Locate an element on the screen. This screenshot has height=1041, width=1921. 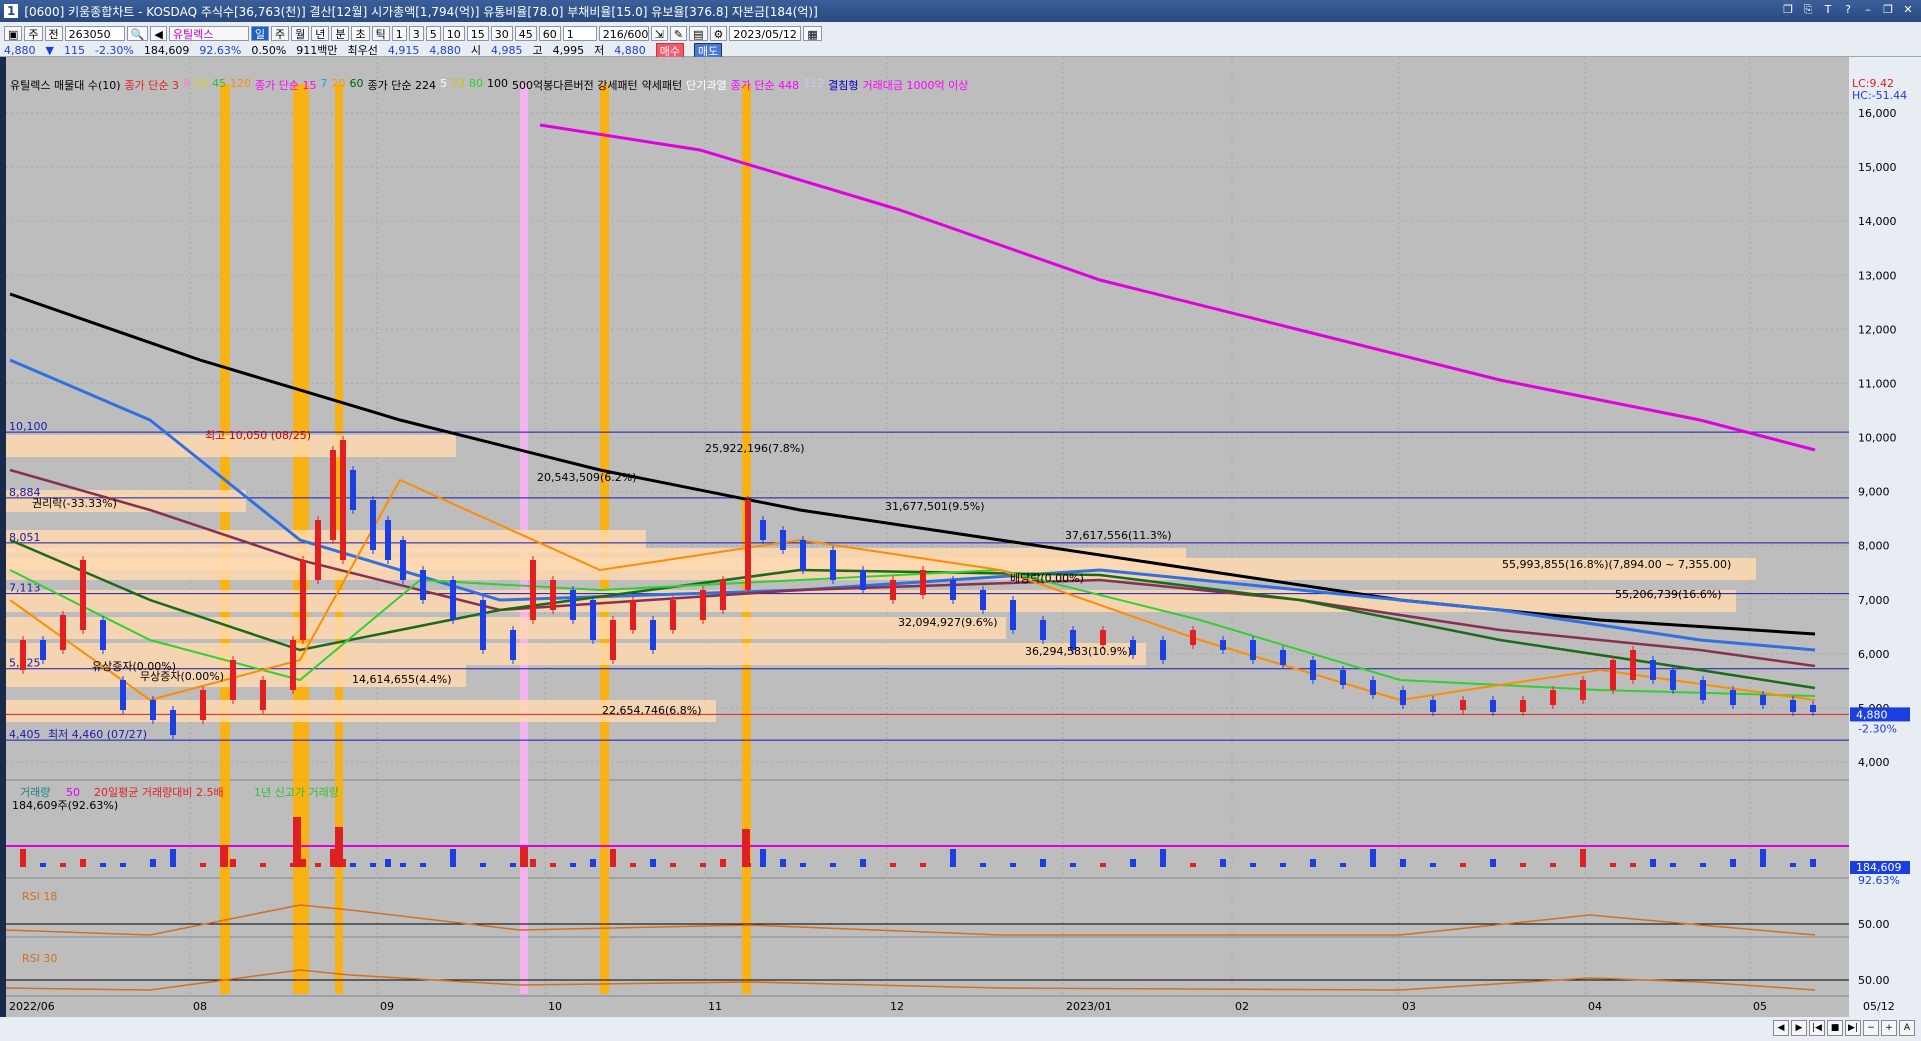
legend-item: 112 is located at coordinates (813, 85).